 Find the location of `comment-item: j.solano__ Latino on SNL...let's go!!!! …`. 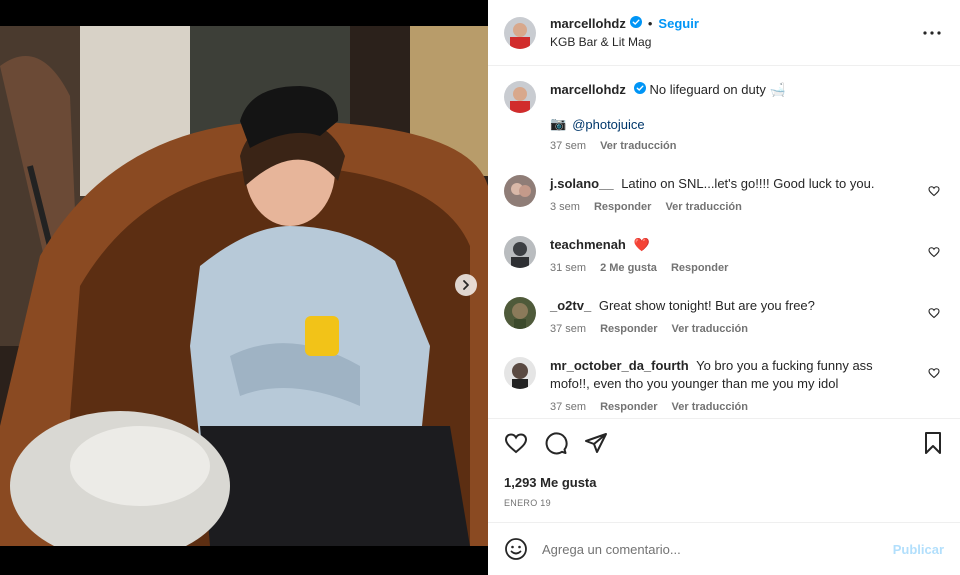

comment-item: j.solano__ Latino on SNL...let's go!!!! … is located at coordinates (724, 194).